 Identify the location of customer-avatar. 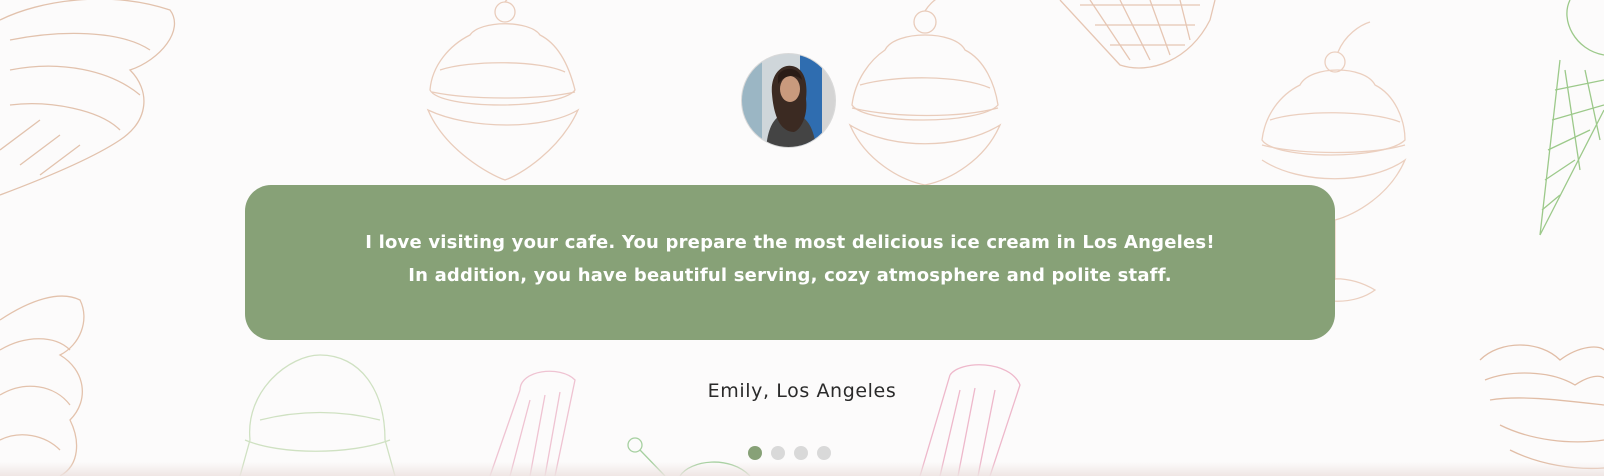
(788, 100).